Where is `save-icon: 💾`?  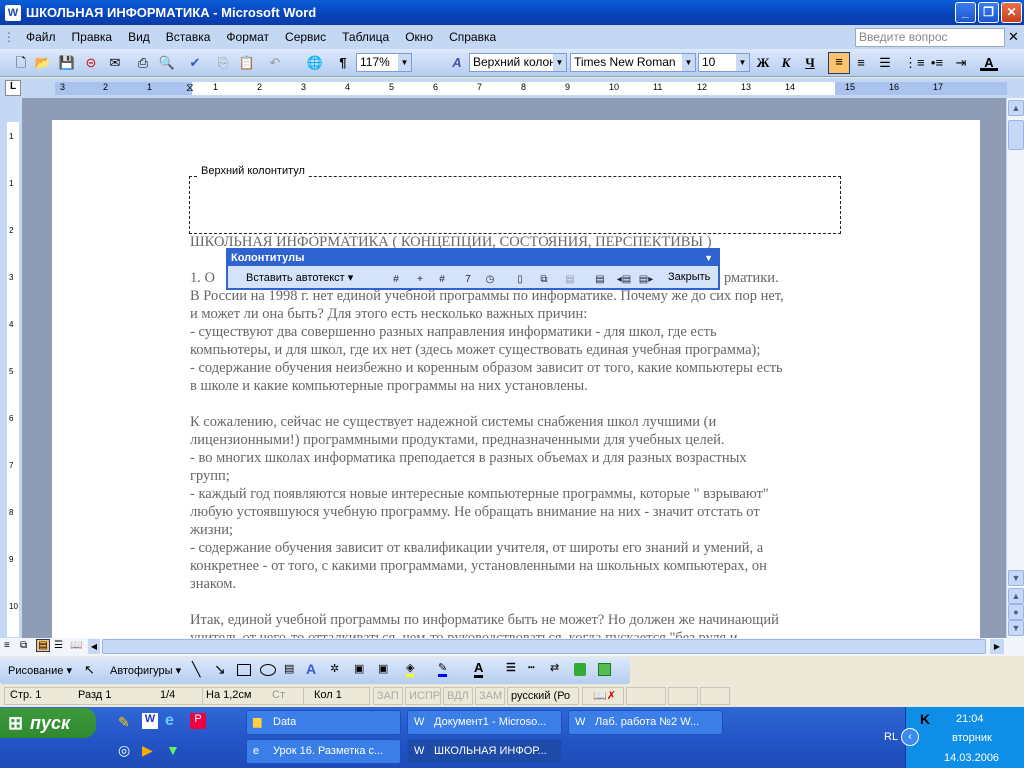 save-icon: 💾 is located at coordinates (67, 63).